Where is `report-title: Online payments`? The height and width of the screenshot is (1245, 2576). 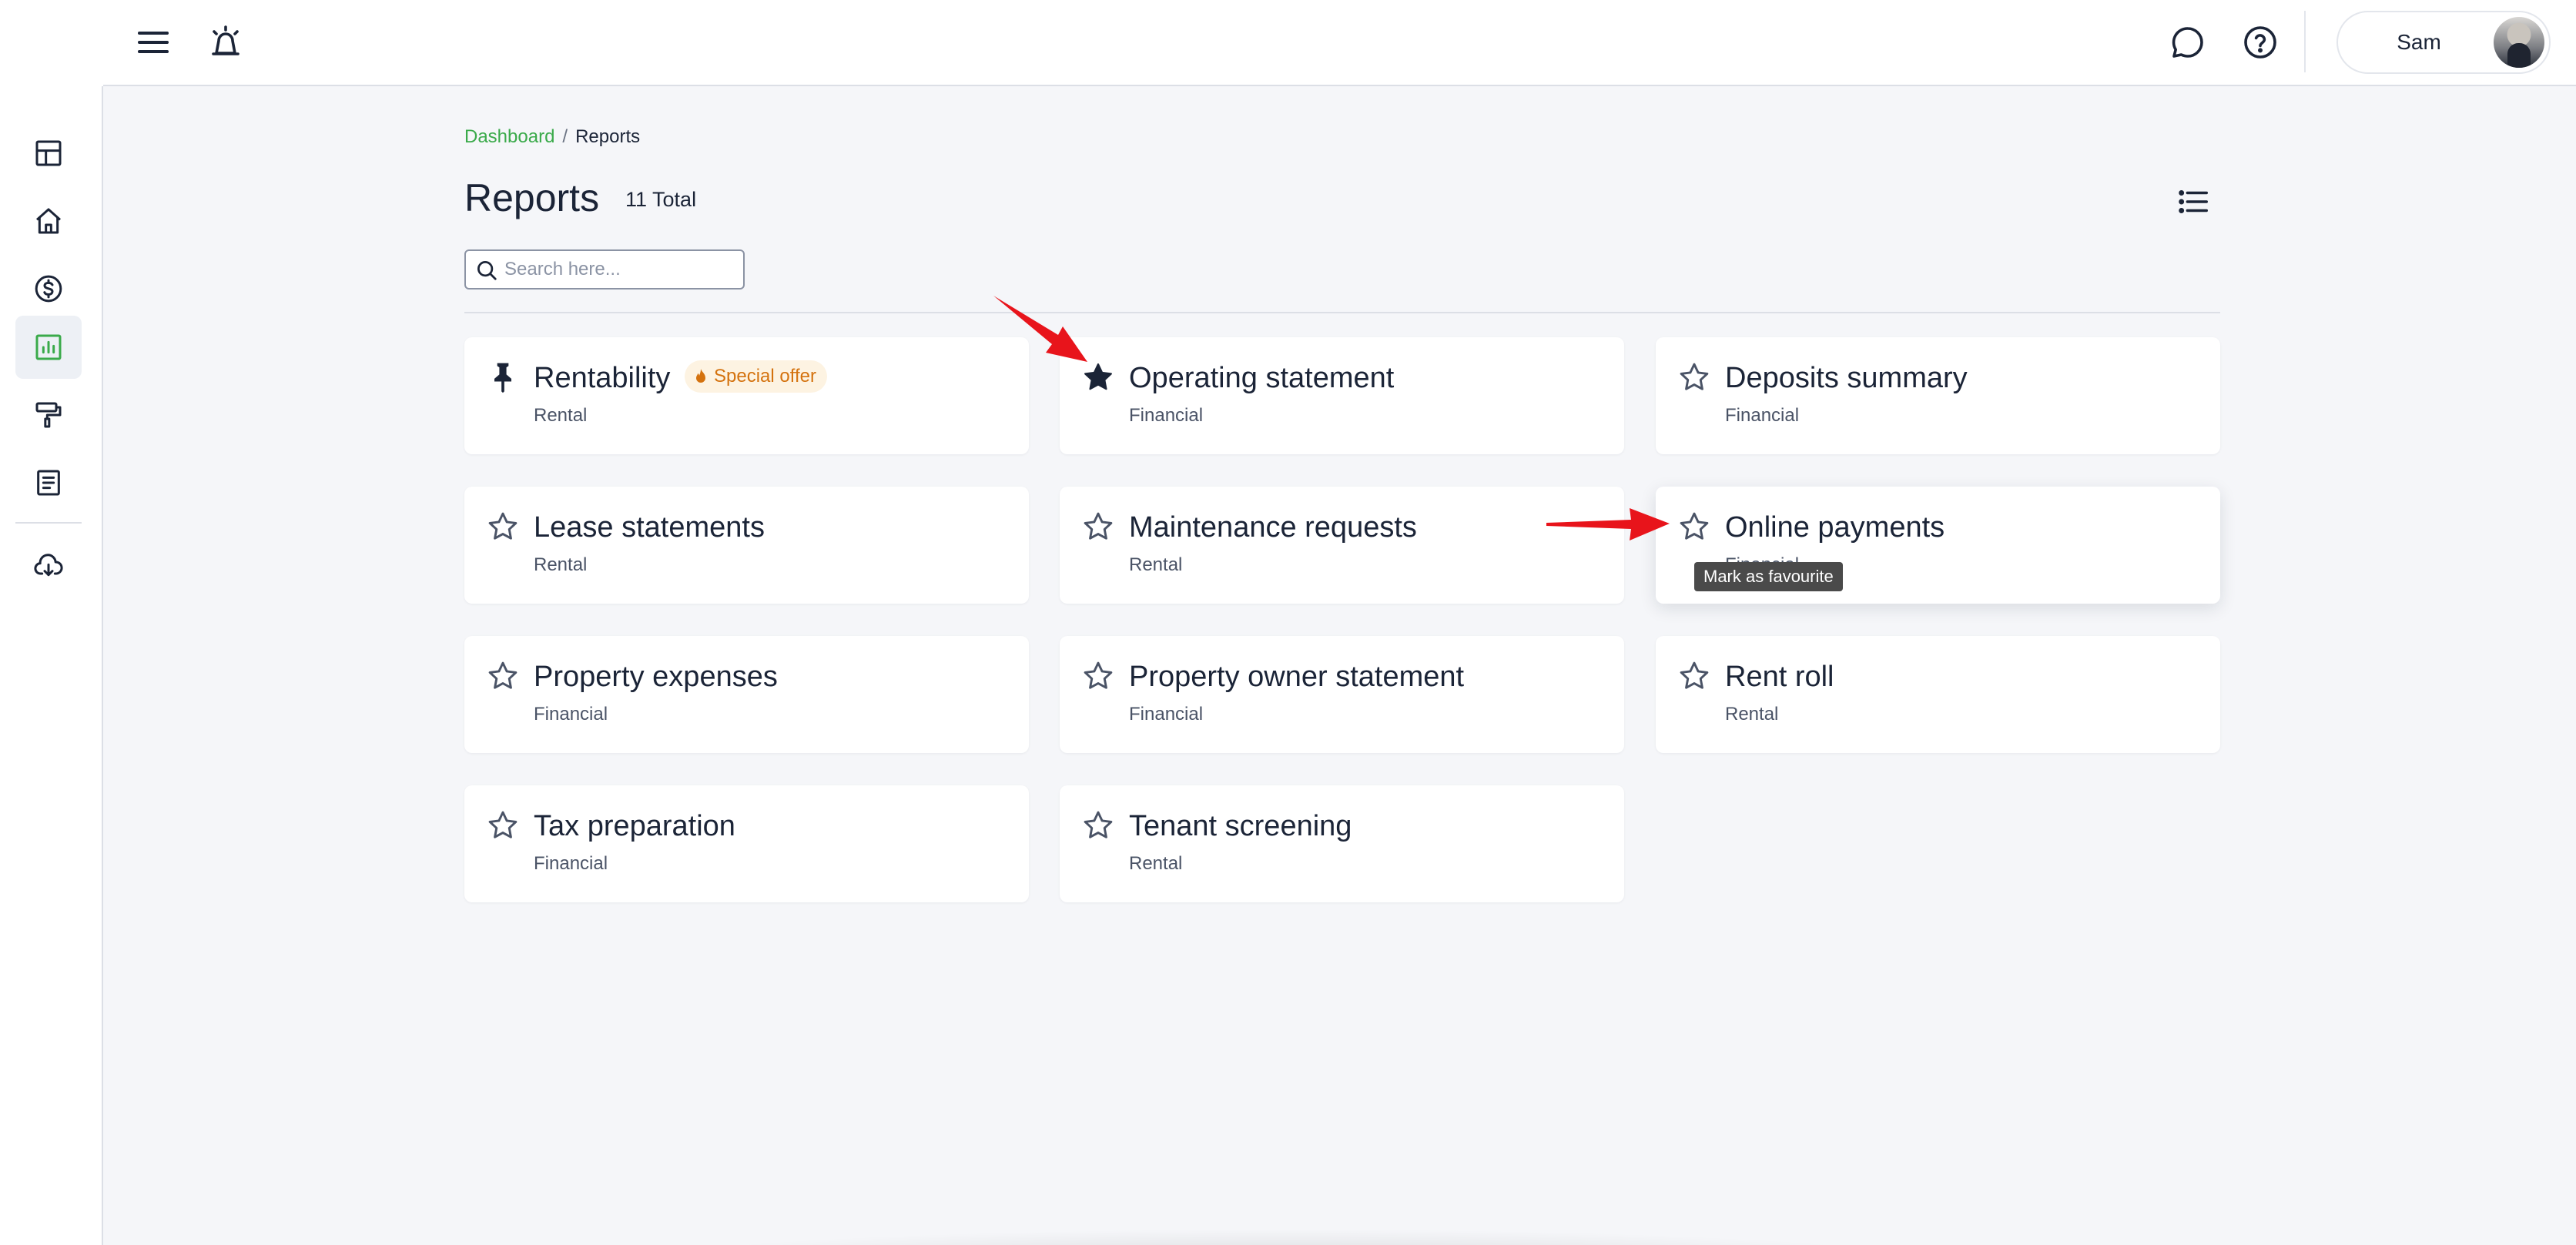
report-title: Online payments is located at coordinates (1835, 527).